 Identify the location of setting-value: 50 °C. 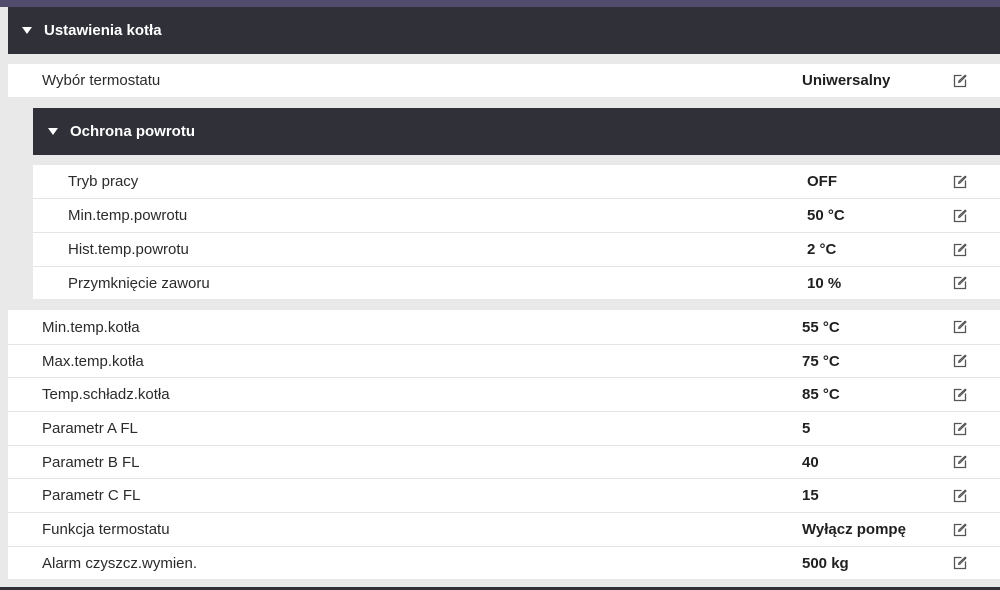
(826, 215).